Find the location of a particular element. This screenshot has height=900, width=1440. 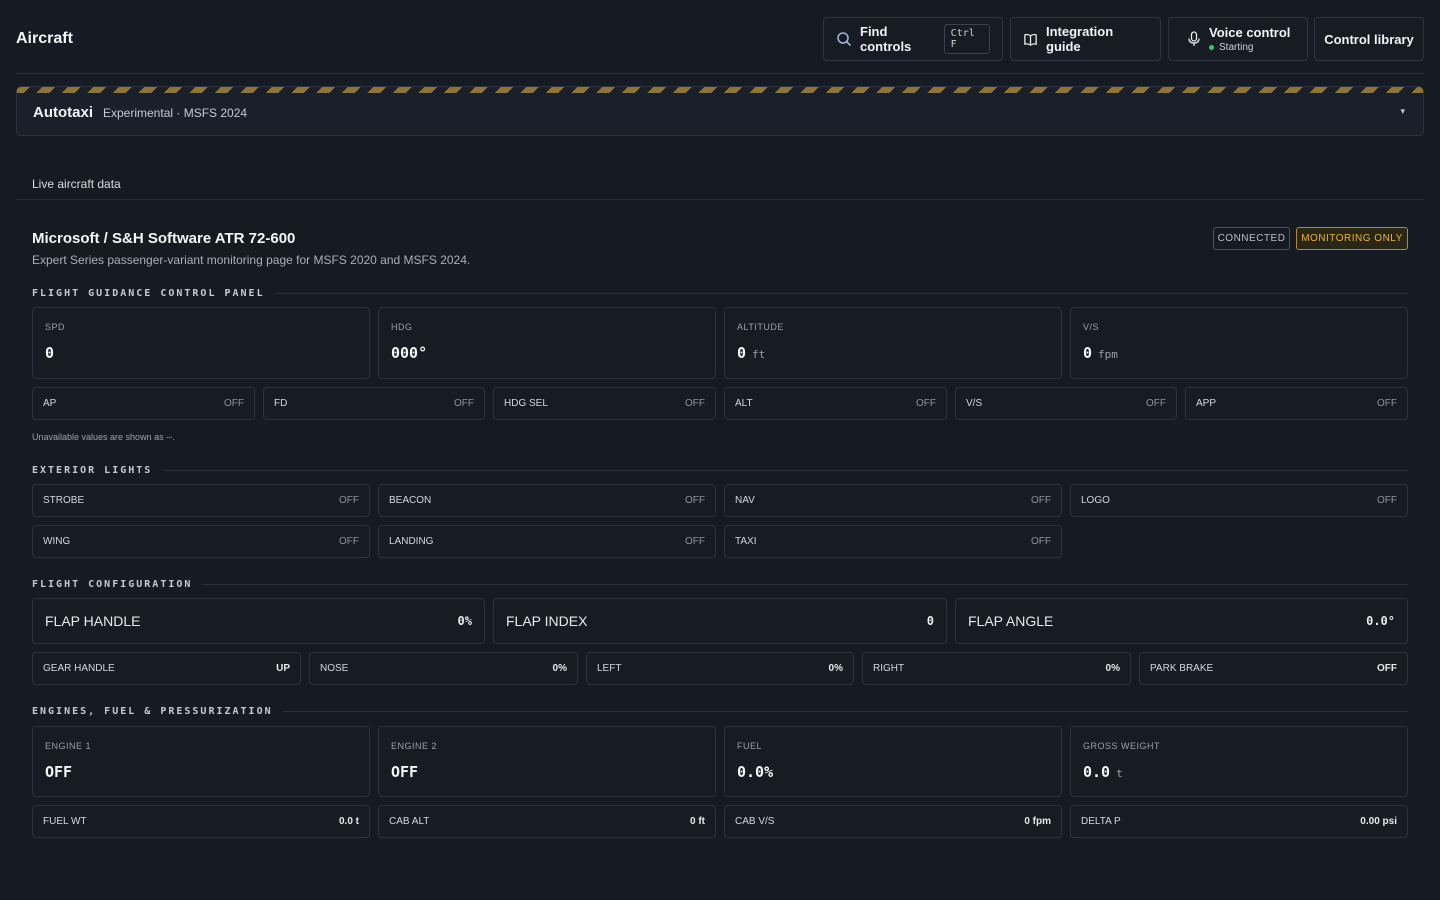

mode-fd: FD OFF is located at coordinates (374, 403).